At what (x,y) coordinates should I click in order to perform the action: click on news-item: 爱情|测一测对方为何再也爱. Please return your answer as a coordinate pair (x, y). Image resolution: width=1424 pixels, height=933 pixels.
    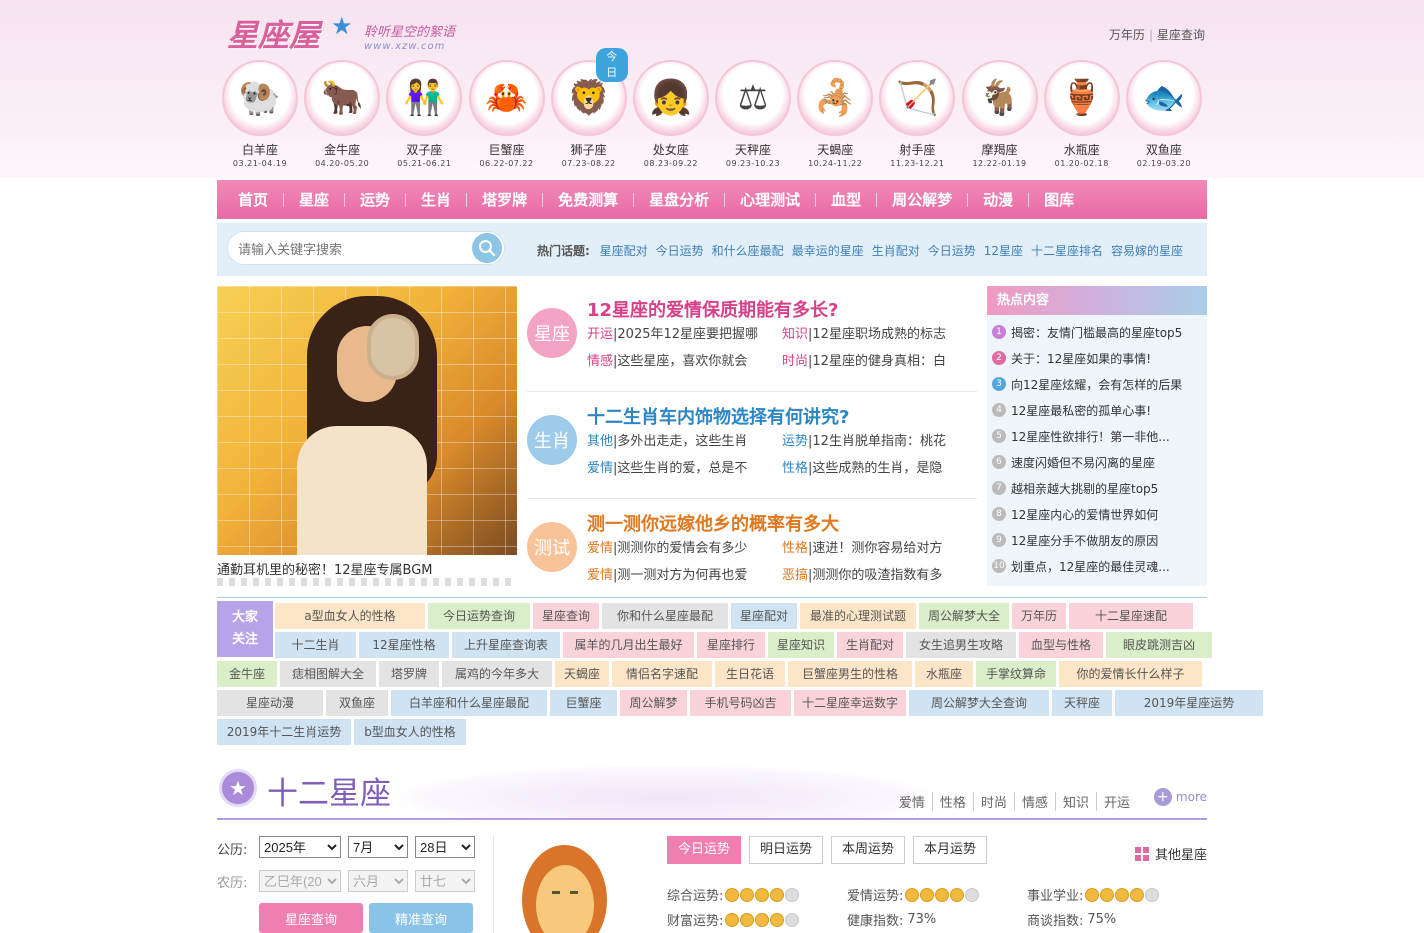
    Looking at the image, I should click on (677, 573).